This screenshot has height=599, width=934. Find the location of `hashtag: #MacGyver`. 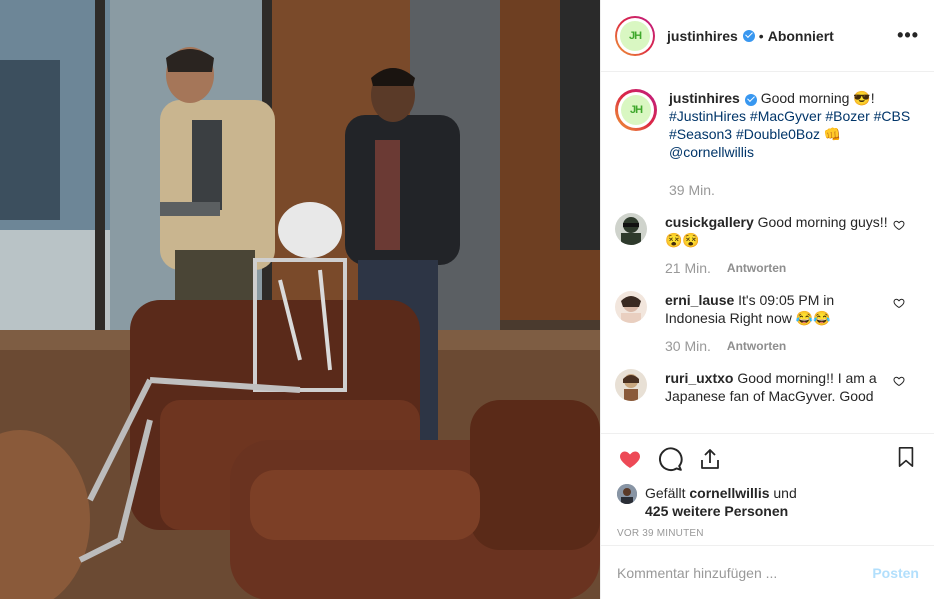

hashtag: #MacGyver is located at coordinates (786, 116).